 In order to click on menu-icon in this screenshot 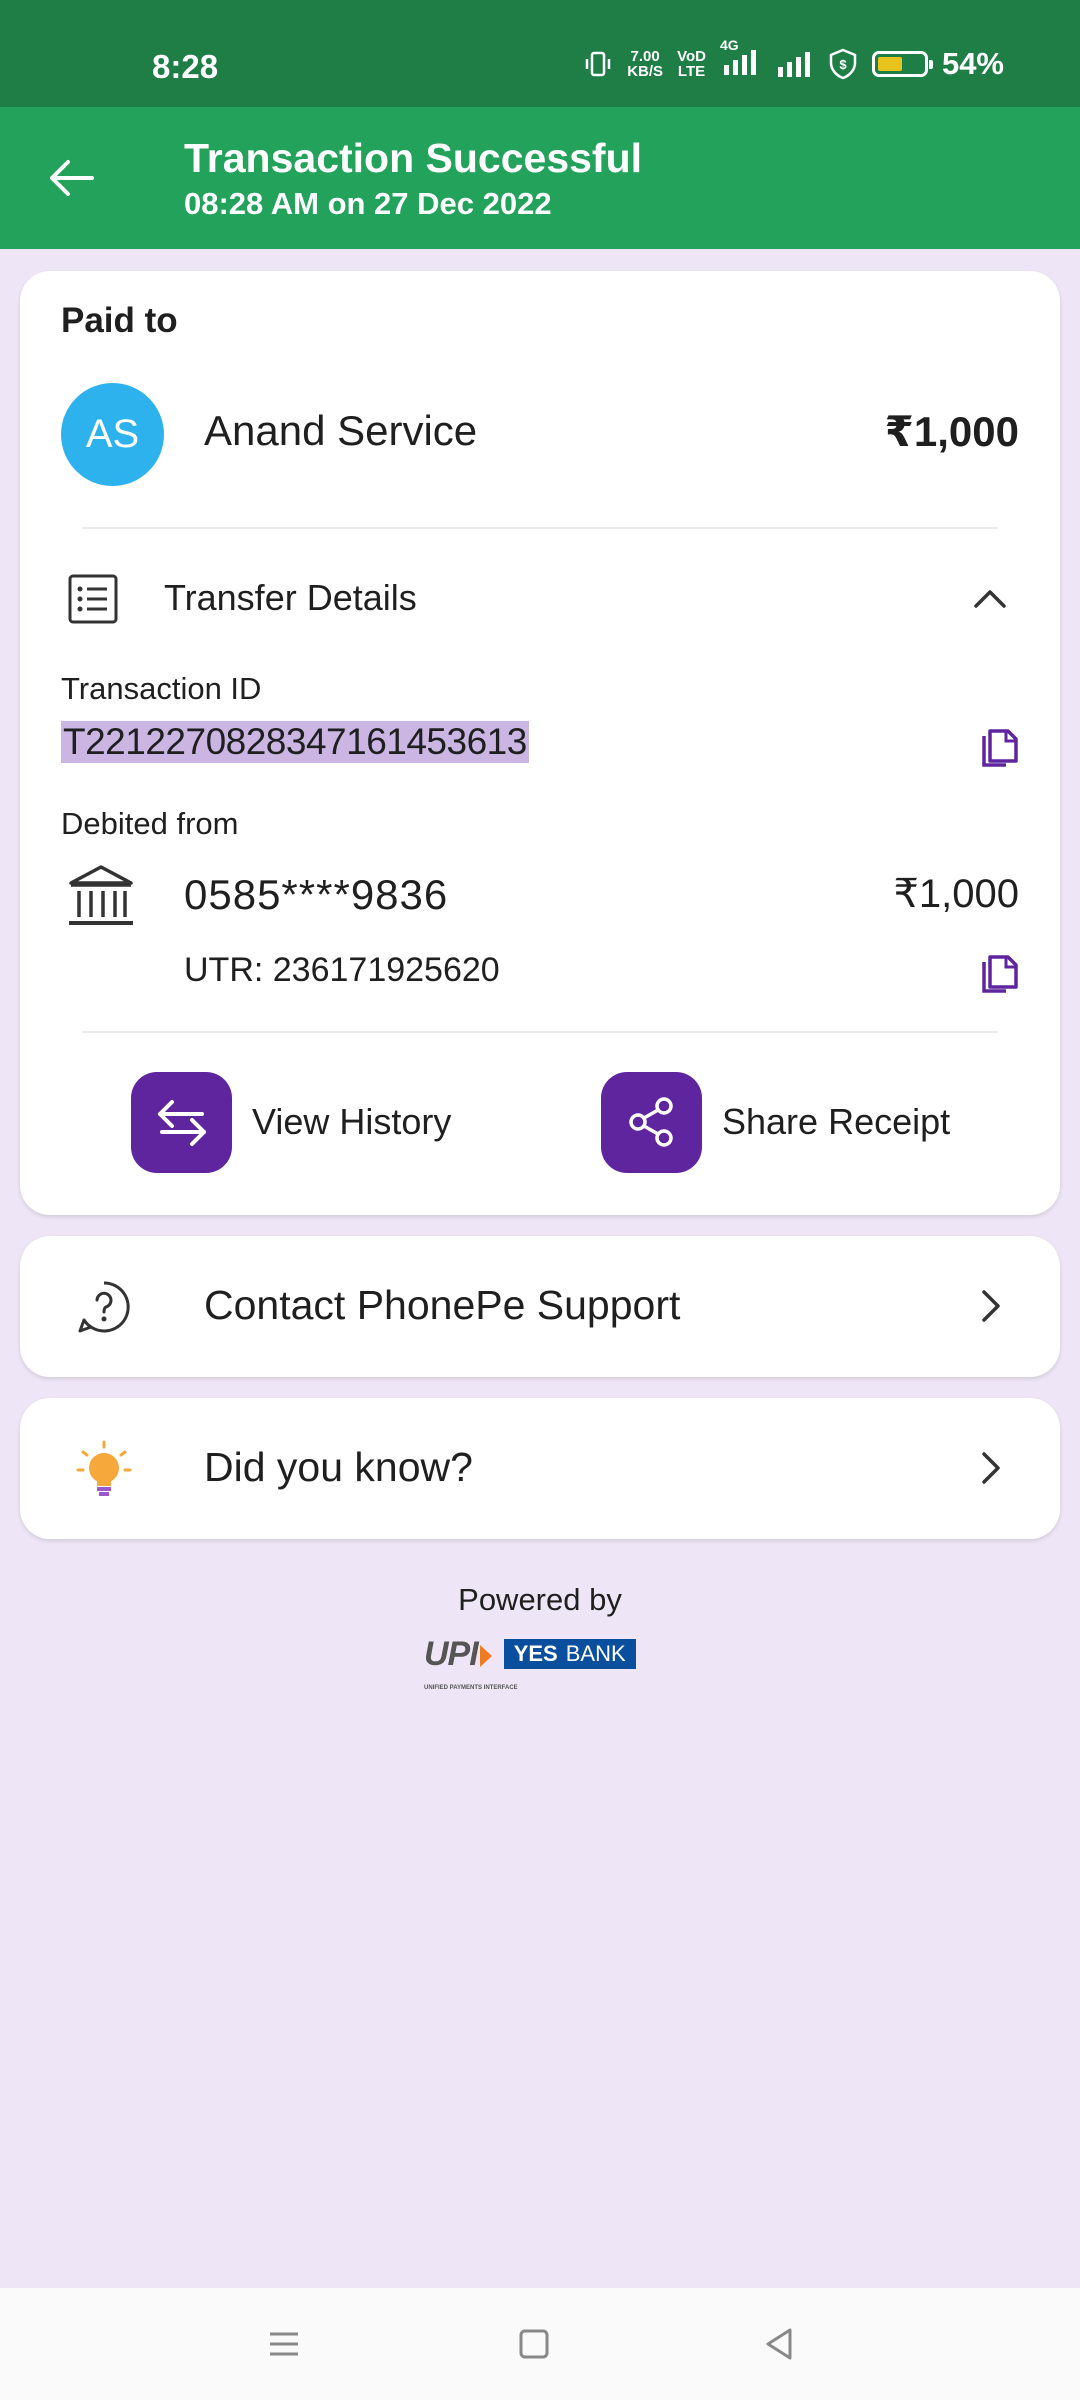, I will do `click(284, 2344)`.